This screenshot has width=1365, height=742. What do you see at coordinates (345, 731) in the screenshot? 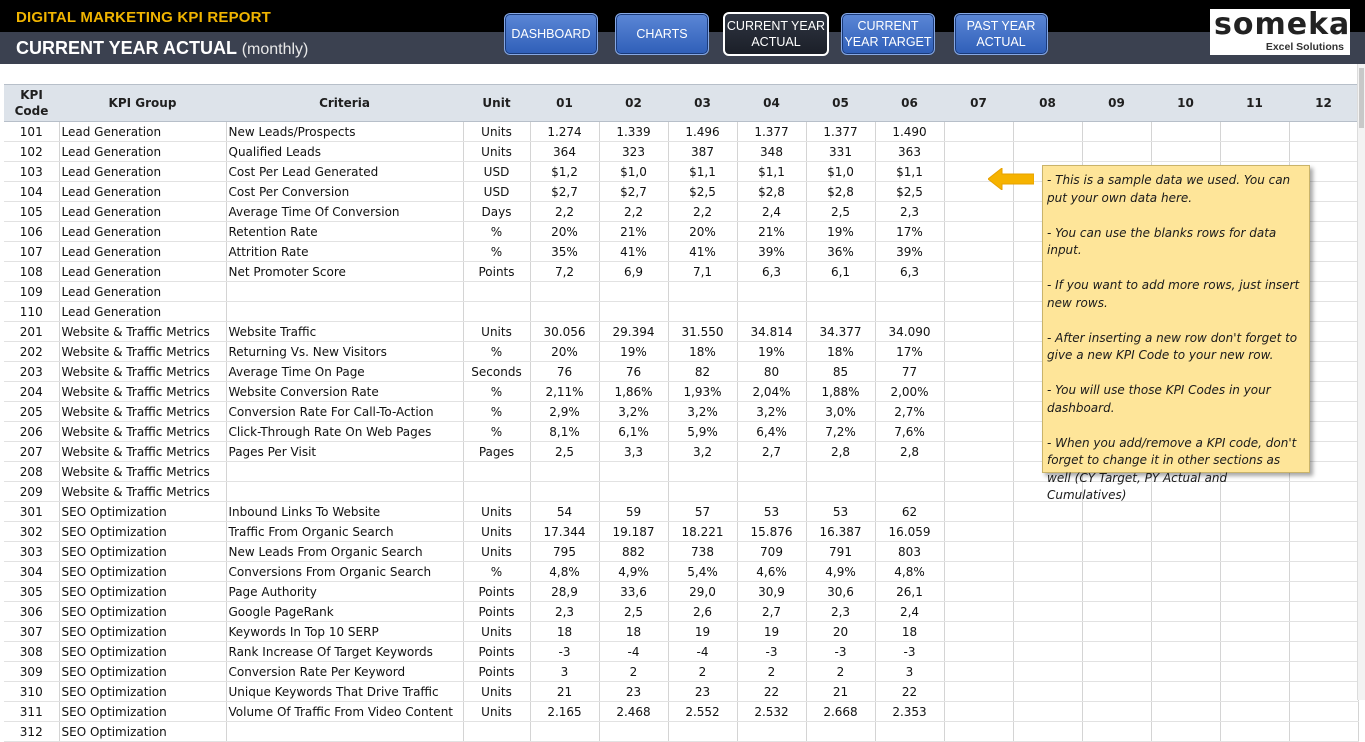
I see `criteria-cell` at bounding box center [345, 731].